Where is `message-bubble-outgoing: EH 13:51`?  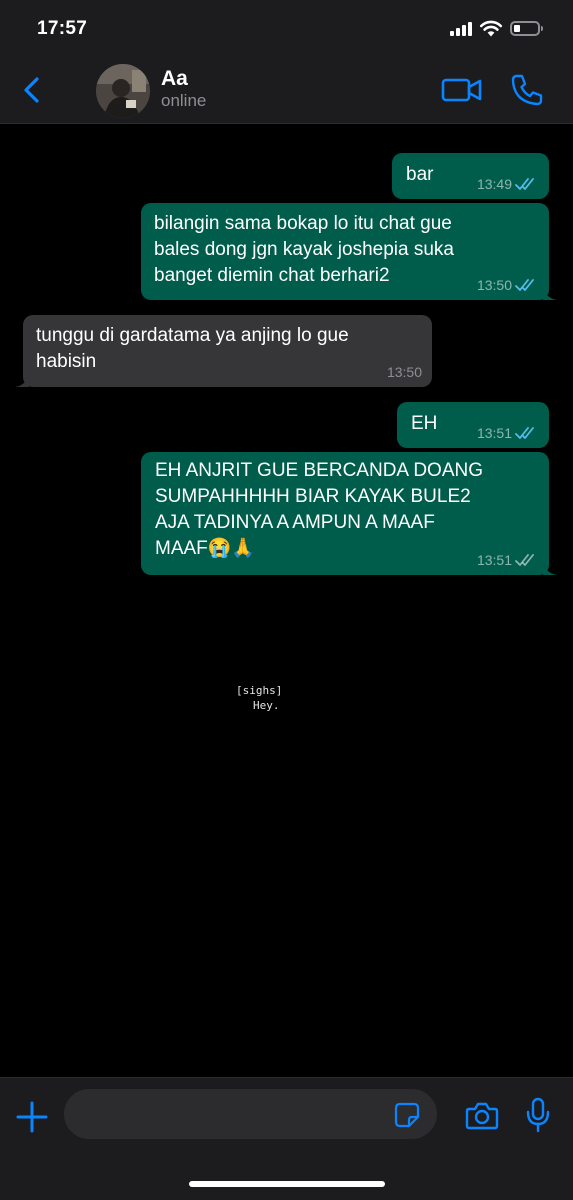 message-bubble-outgoing: EH 13:51 is located at coordinates (473, 425).